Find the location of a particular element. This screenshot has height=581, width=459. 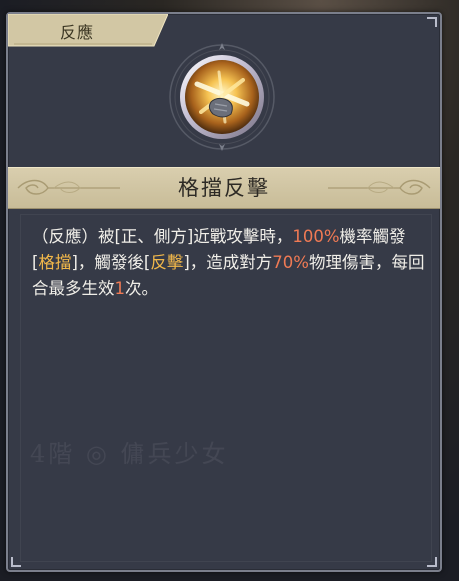

skill-title: 格擋反擊 is located at coordinates (224, 188).